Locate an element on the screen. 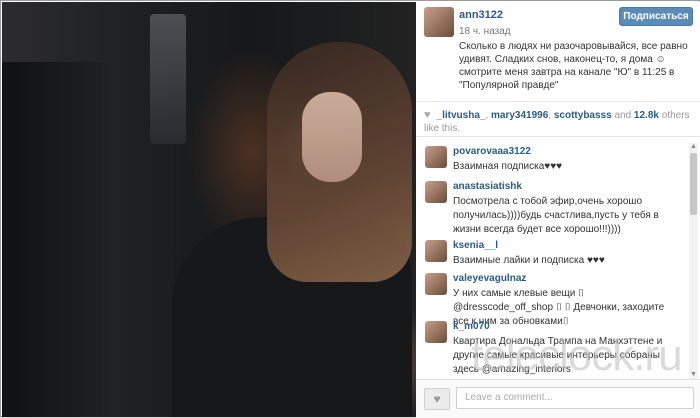 This screenshot has height=418, width=700. comment-text: Взаимные лайки и подписка ♥♥♥ is located at coordinates (529, 260).